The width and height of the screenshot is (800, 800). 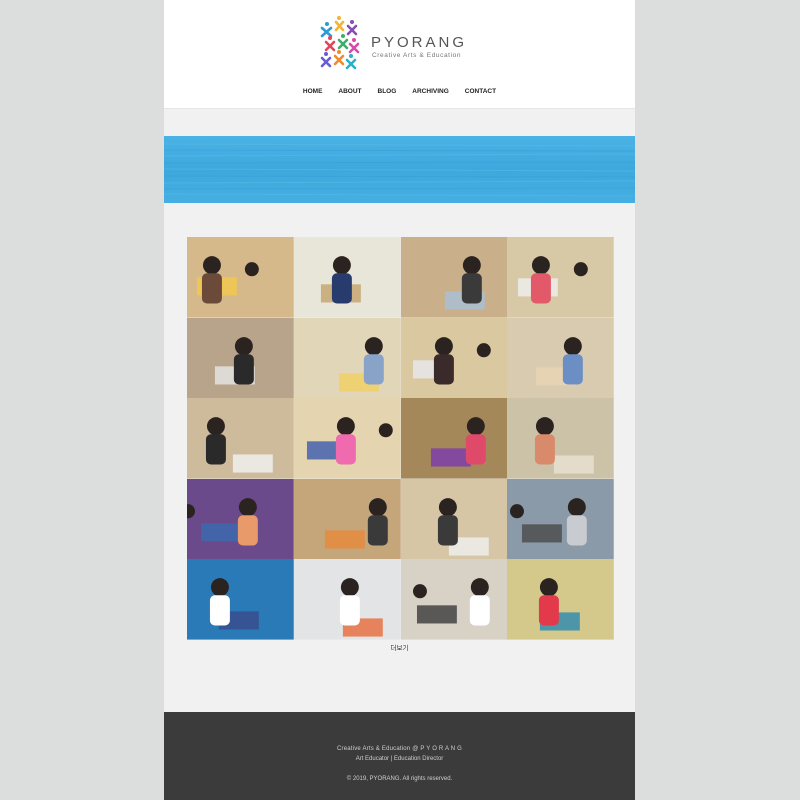 I want to click on hero-banner, so click(x=399, y=169).